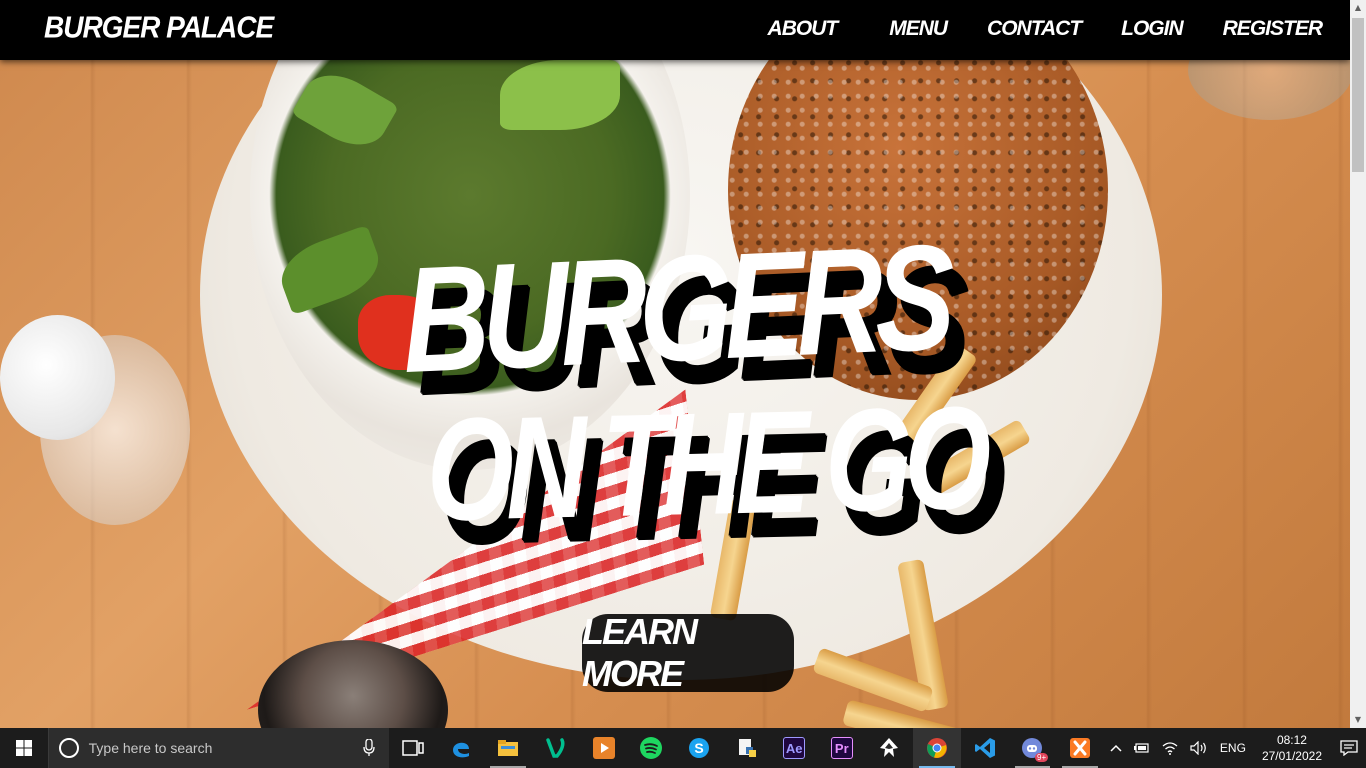 This screenshot has width=1366, height=768. I want to click on learn-more-button: LEARN MORE, so click(688, 652).